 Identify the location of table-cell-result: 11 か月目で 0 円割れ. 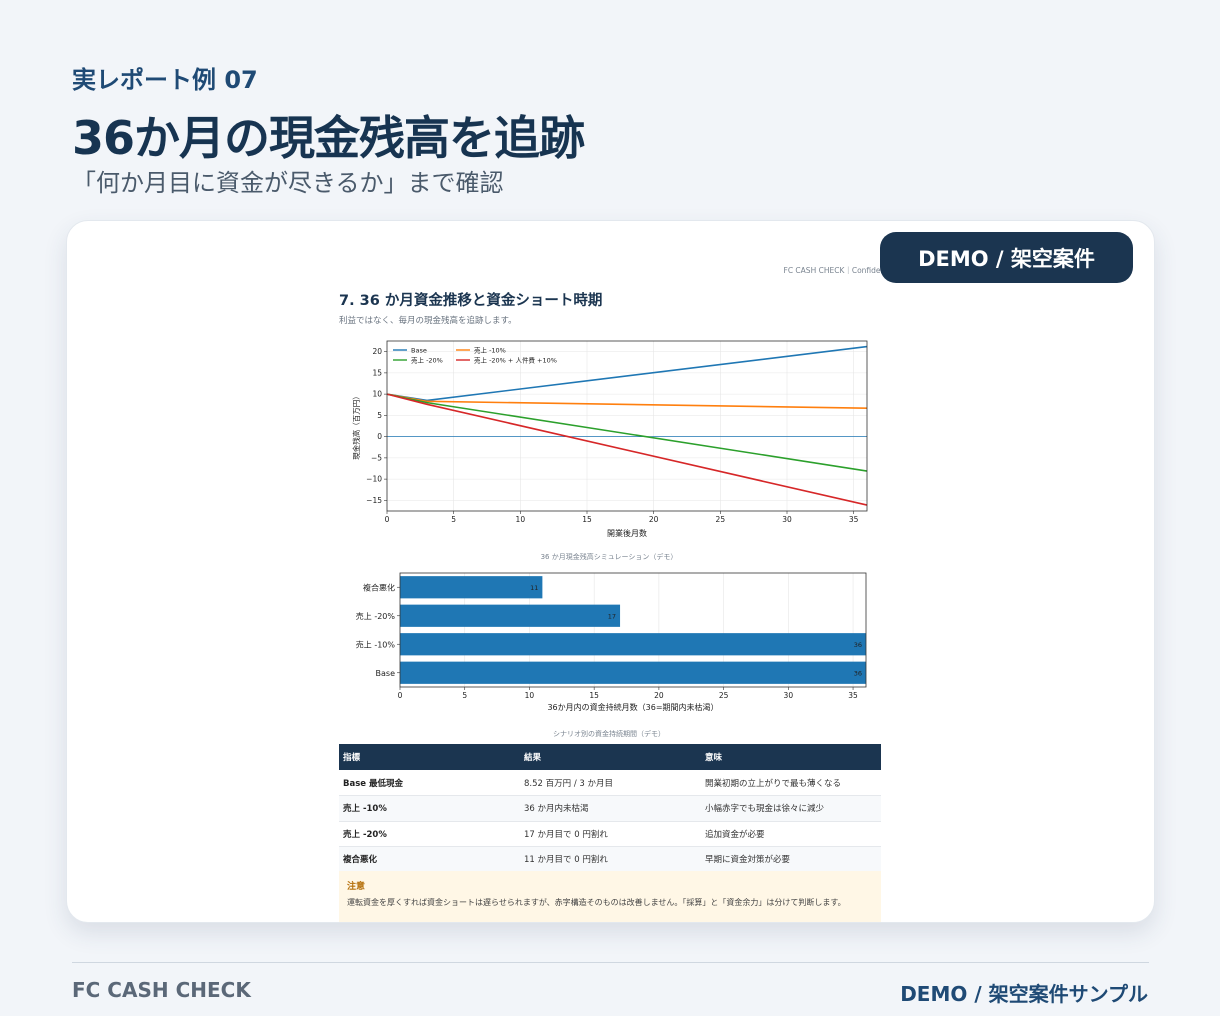
(610, 859).